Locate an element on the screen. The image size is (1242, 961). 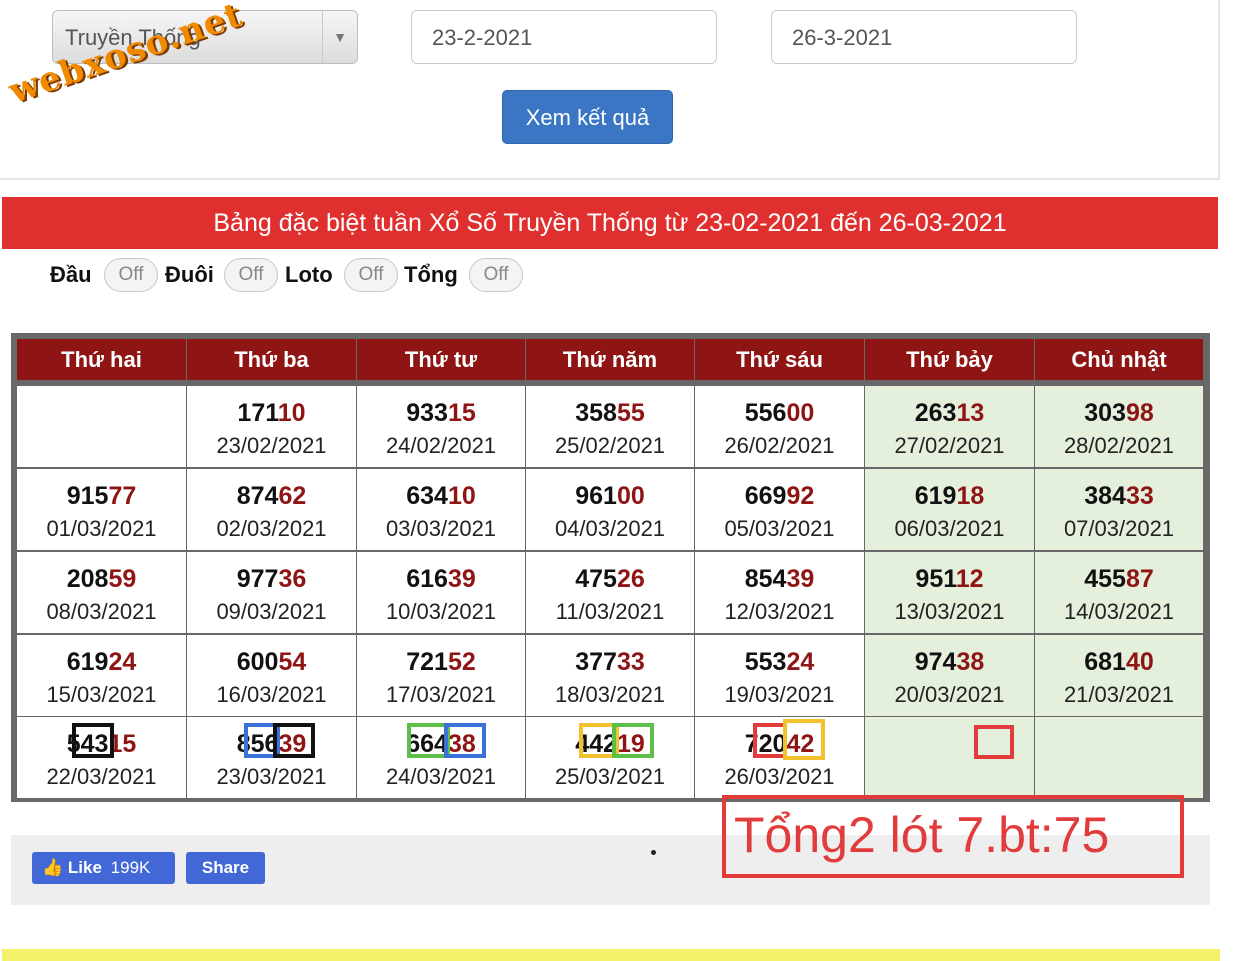
result-number: 30398 is located at coordinates (1119, 413).